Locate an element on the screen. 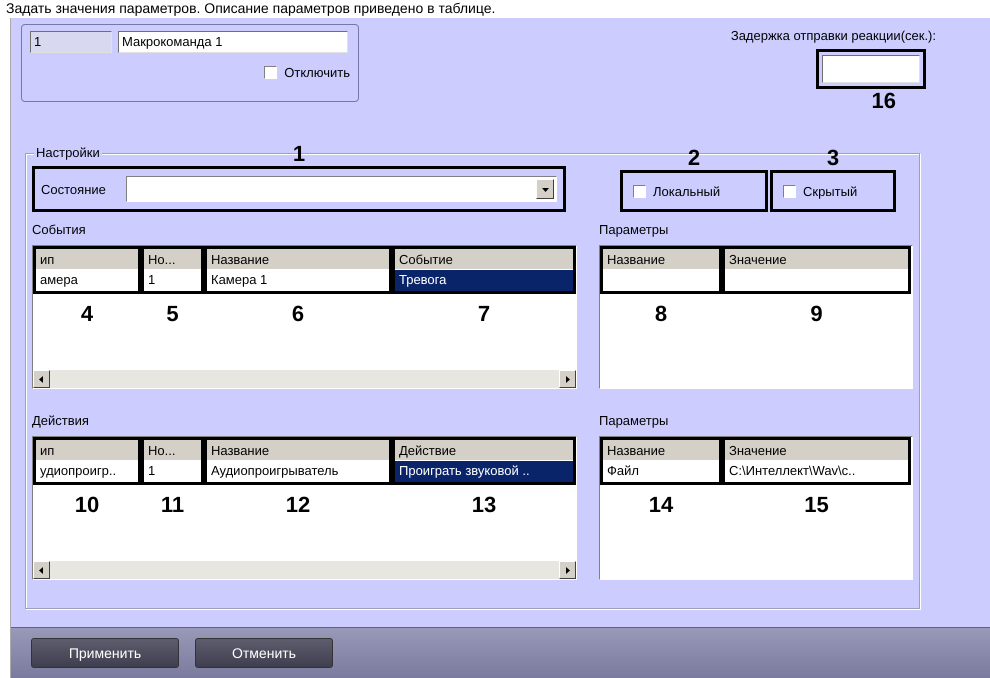 The image size is (990, 678). callout-number: 14 is located at coordinates (661, 505).